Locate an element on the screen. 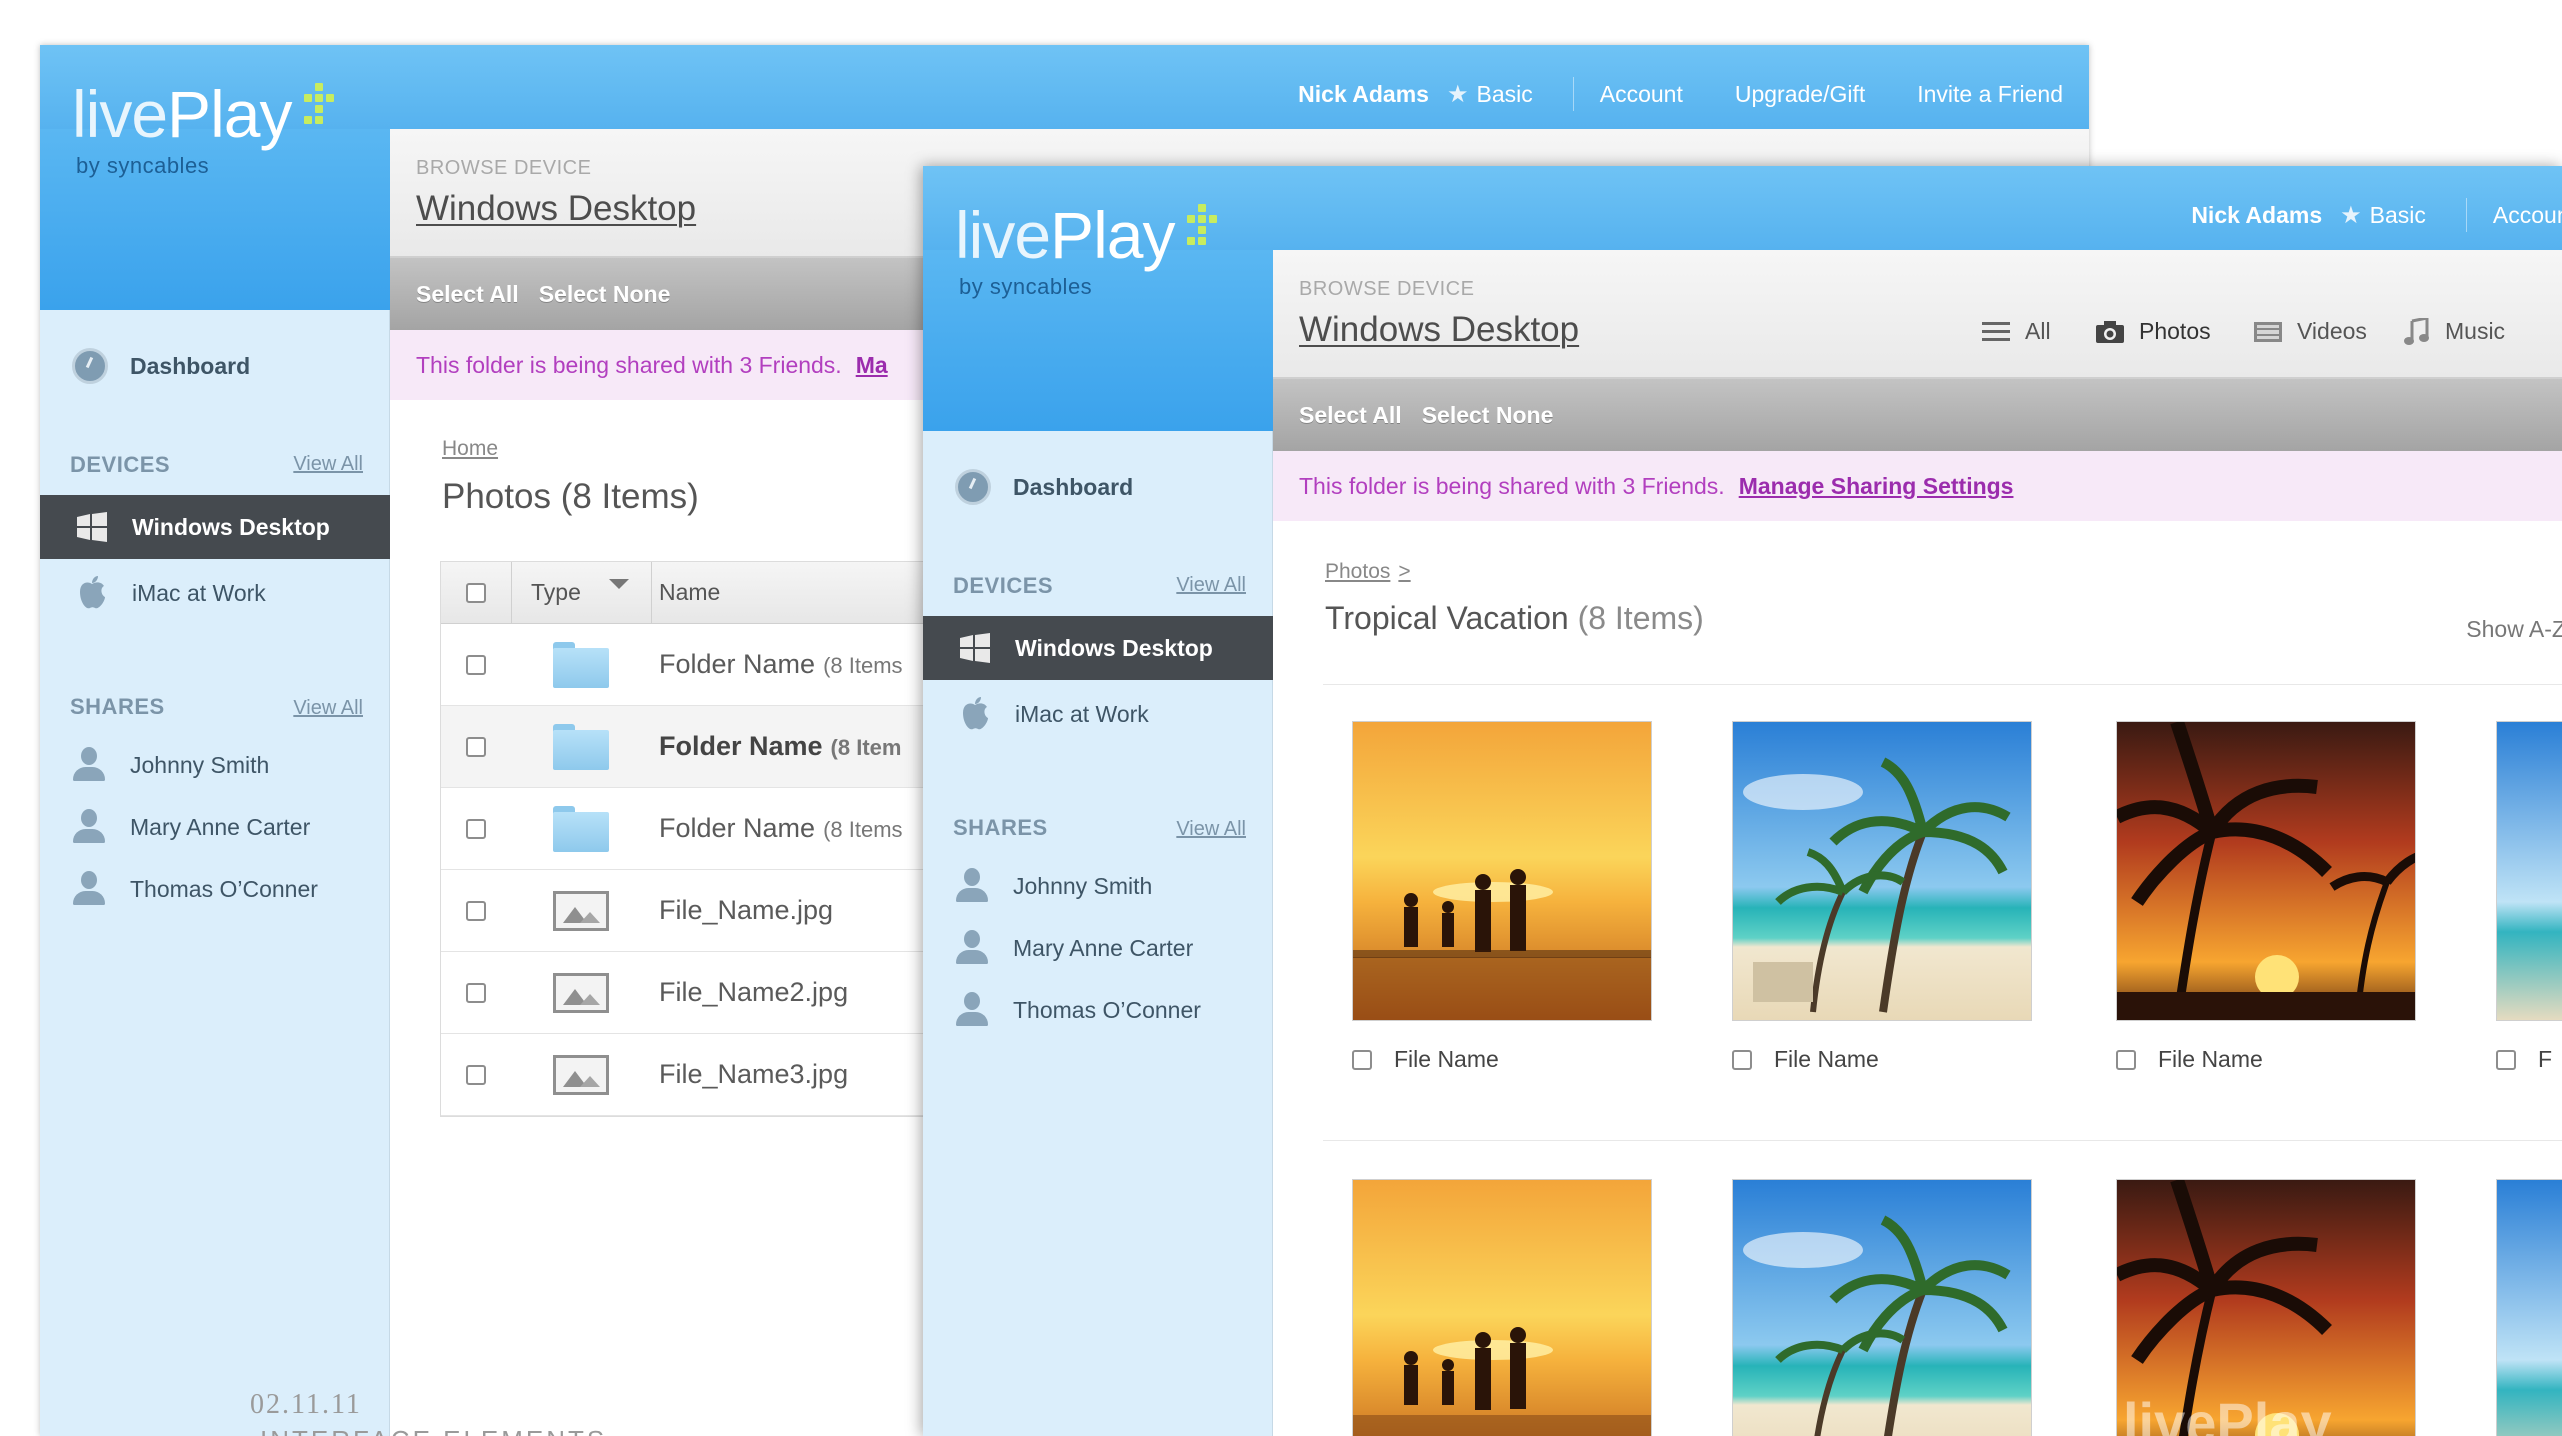  section-title: Photos (8 Items) is located at coordinates (570, 496).